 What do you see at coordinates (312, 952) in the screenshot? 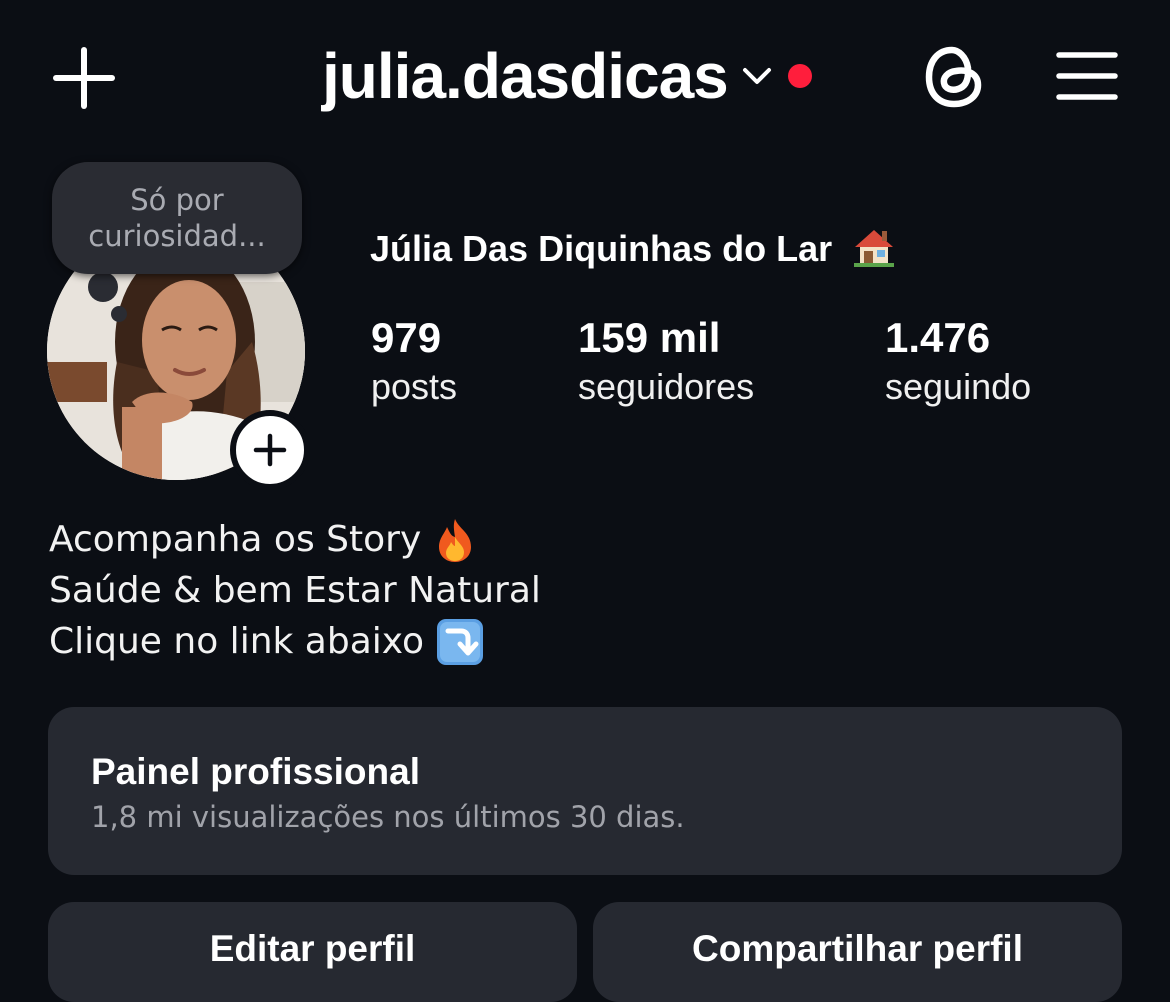
I see `edit-profile-button: Editar perfil` at bounding box center [312, 952].